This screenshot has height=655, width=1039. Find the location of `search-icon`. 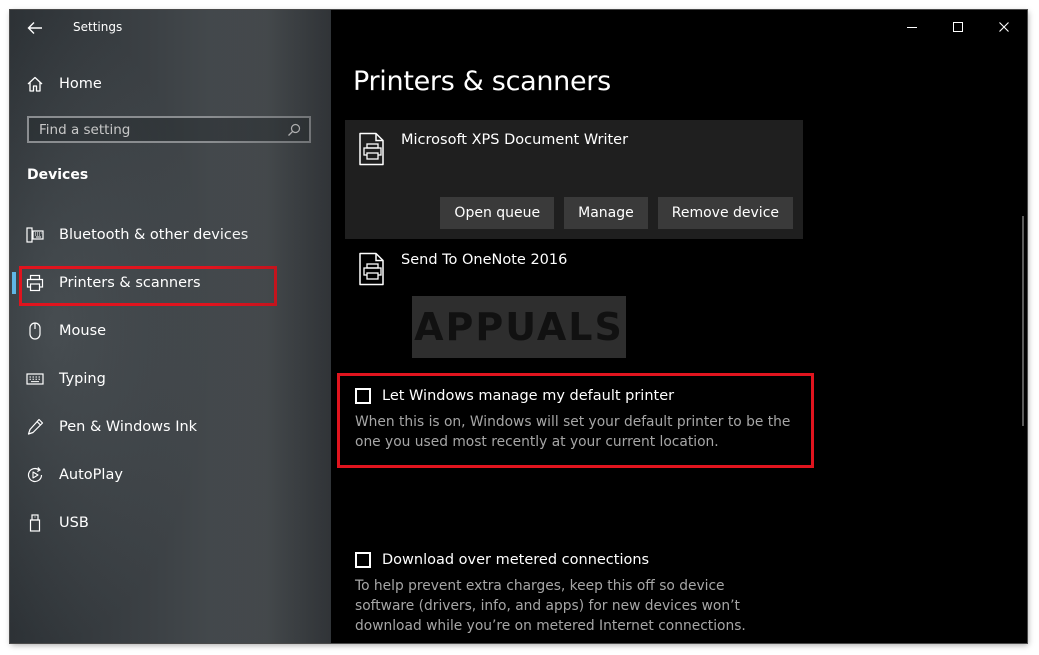

search-icon is located at coordinates (294, 130).